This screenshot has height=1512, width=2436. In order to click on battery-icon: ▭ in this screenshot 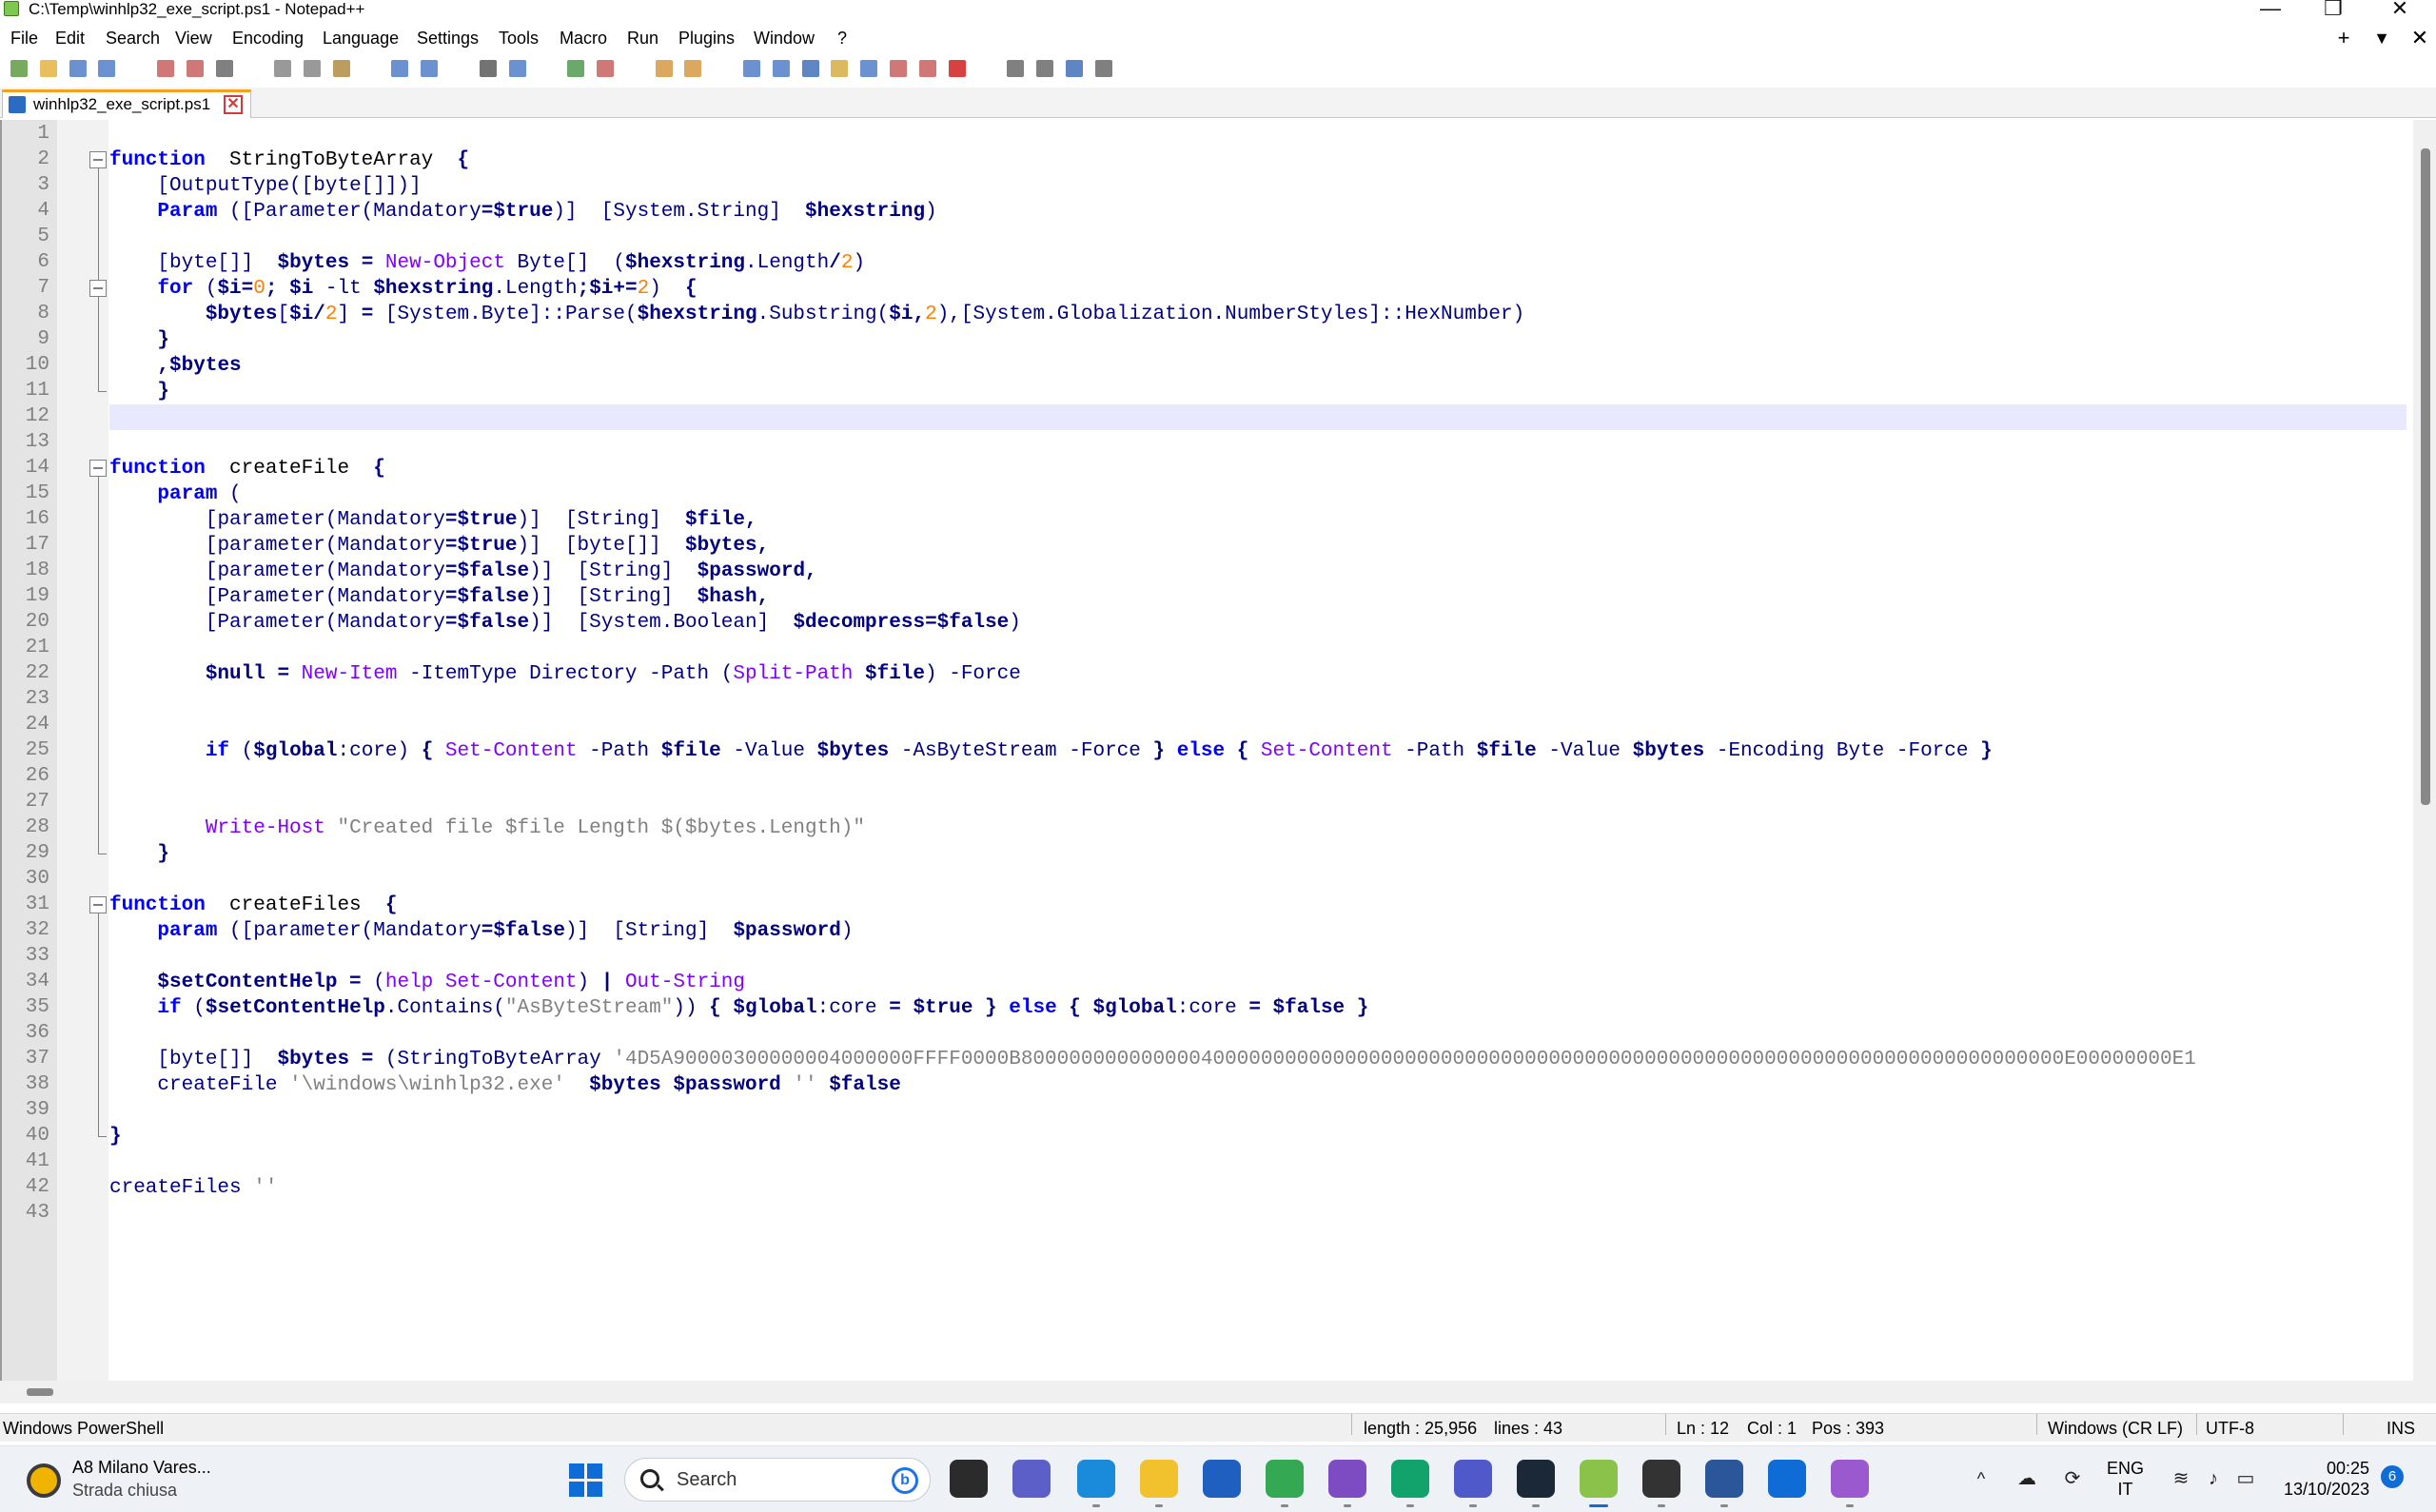, I will do `click(2245, 1478)`.